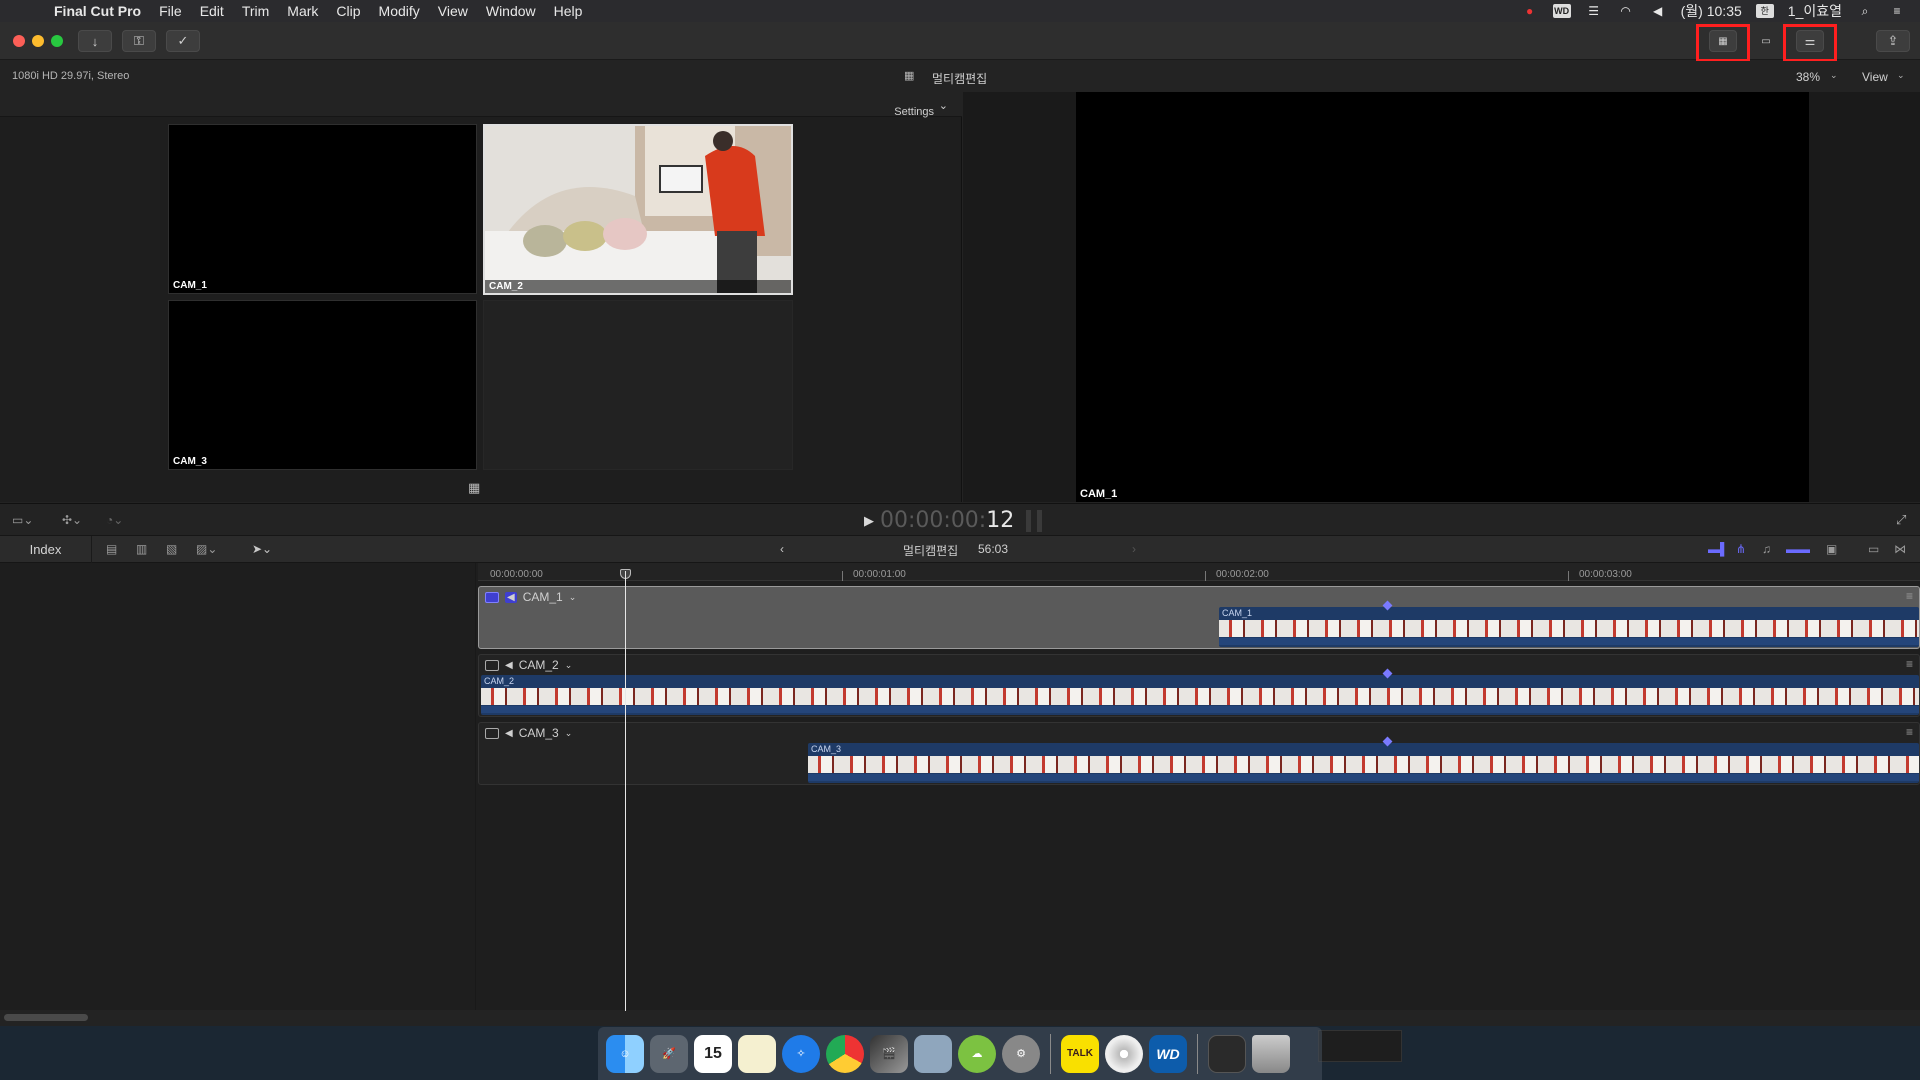  I want to click on menu-edit: Edit, so click(212, 11).